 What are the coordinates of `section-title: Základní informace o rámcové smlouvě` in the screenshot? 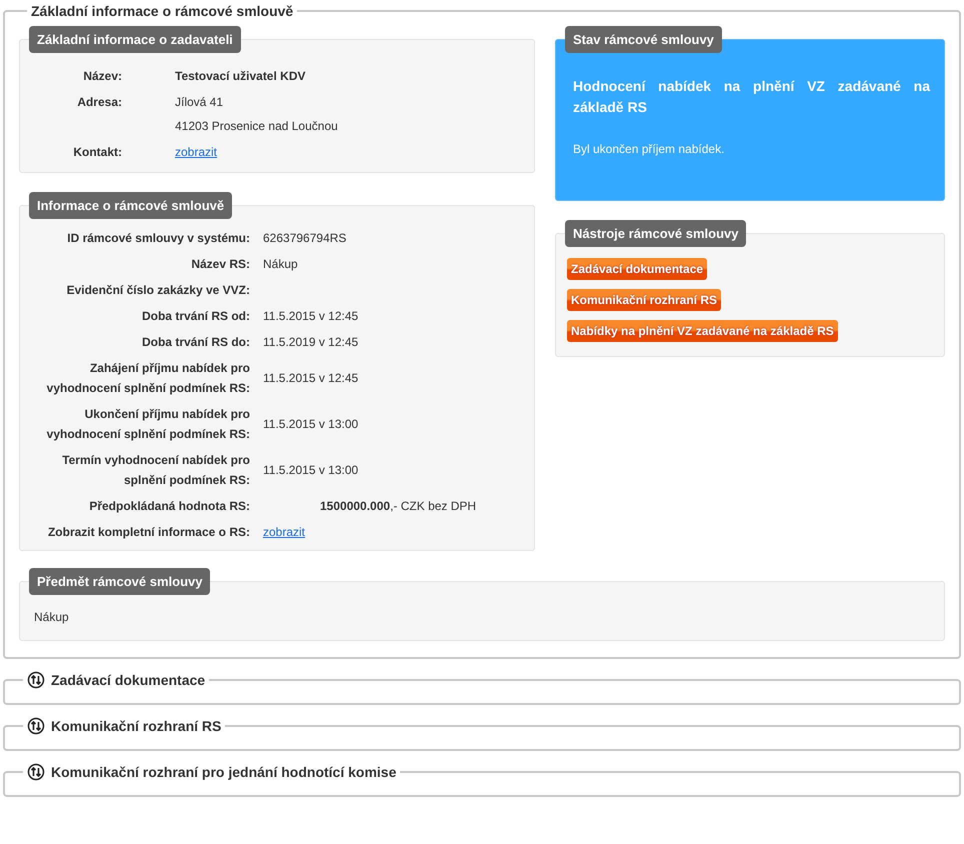 It's located at (162, 11).